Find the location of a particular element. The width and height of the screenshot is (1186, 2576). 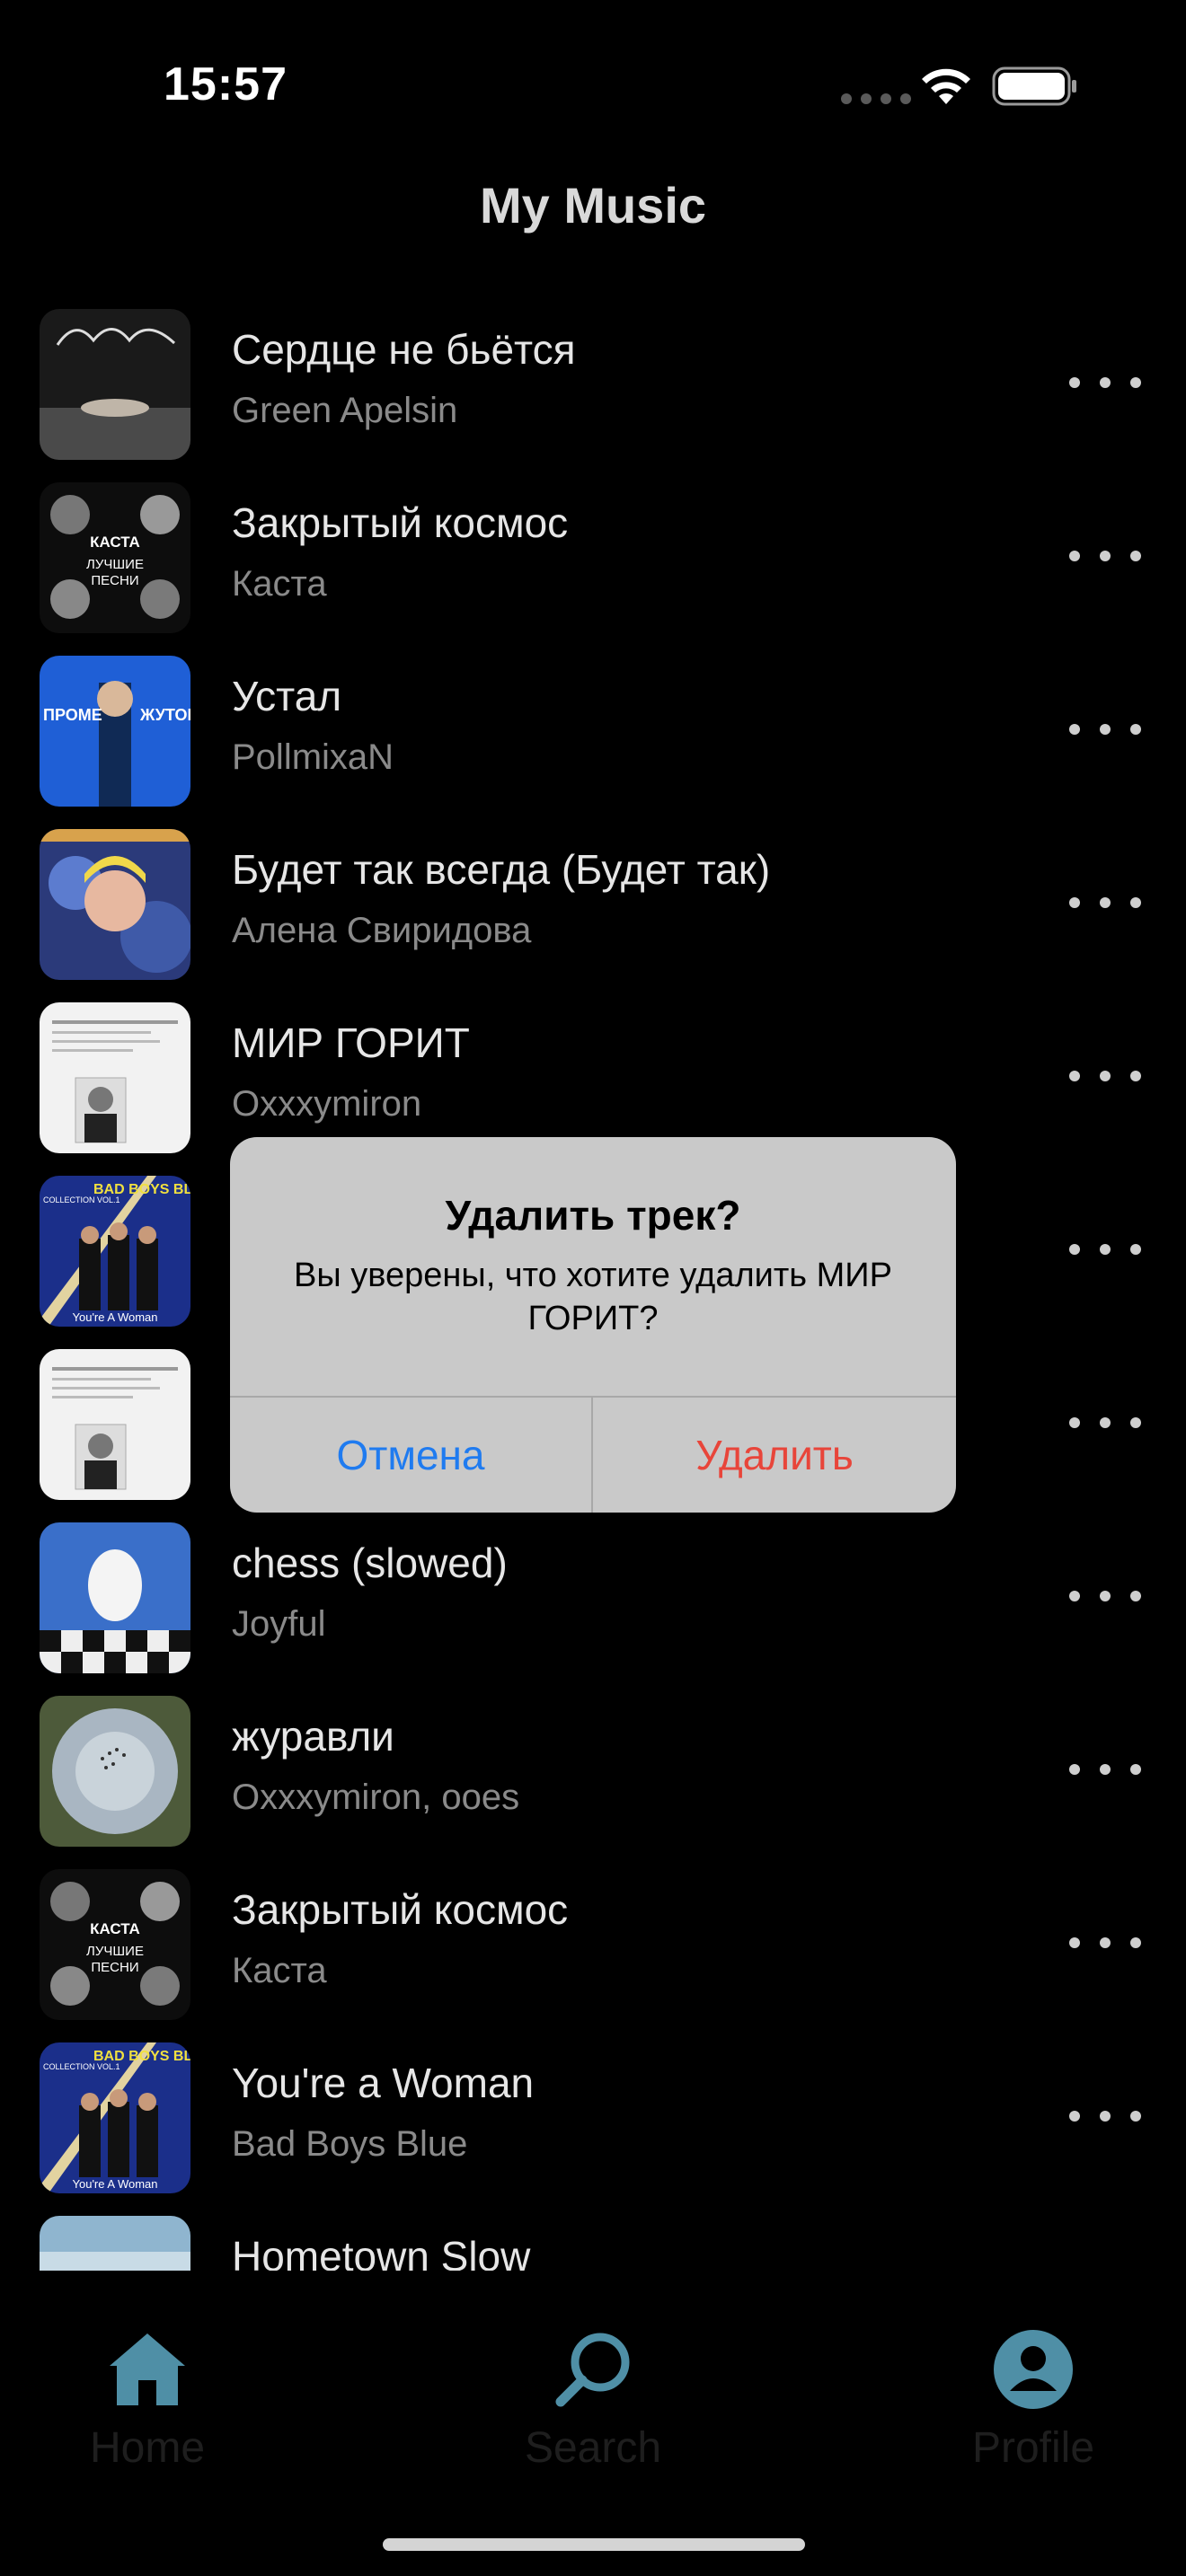

track-title: Hometown Slow is located at coordinates (381, 2252).